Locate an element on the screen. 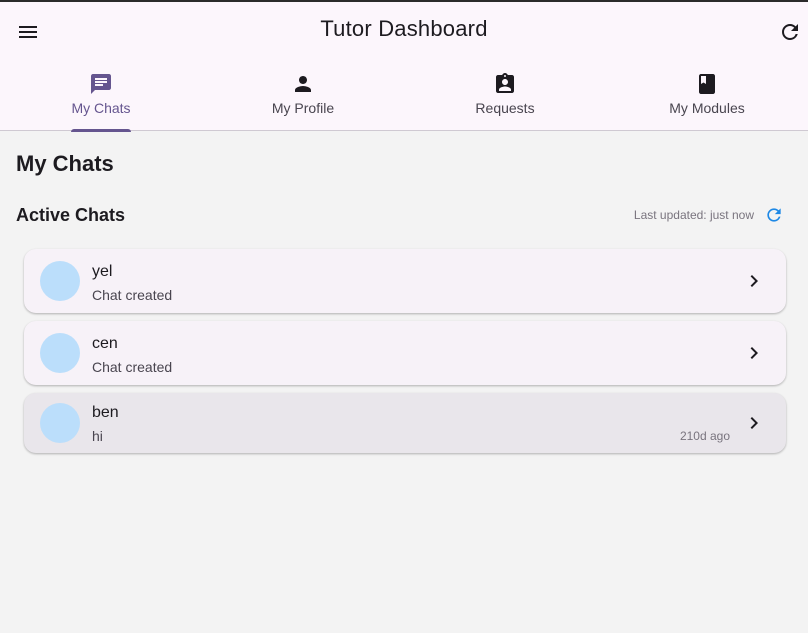 This screenshot has width=808, height=633. chat-name: ben is located at coordinates (105, 412).